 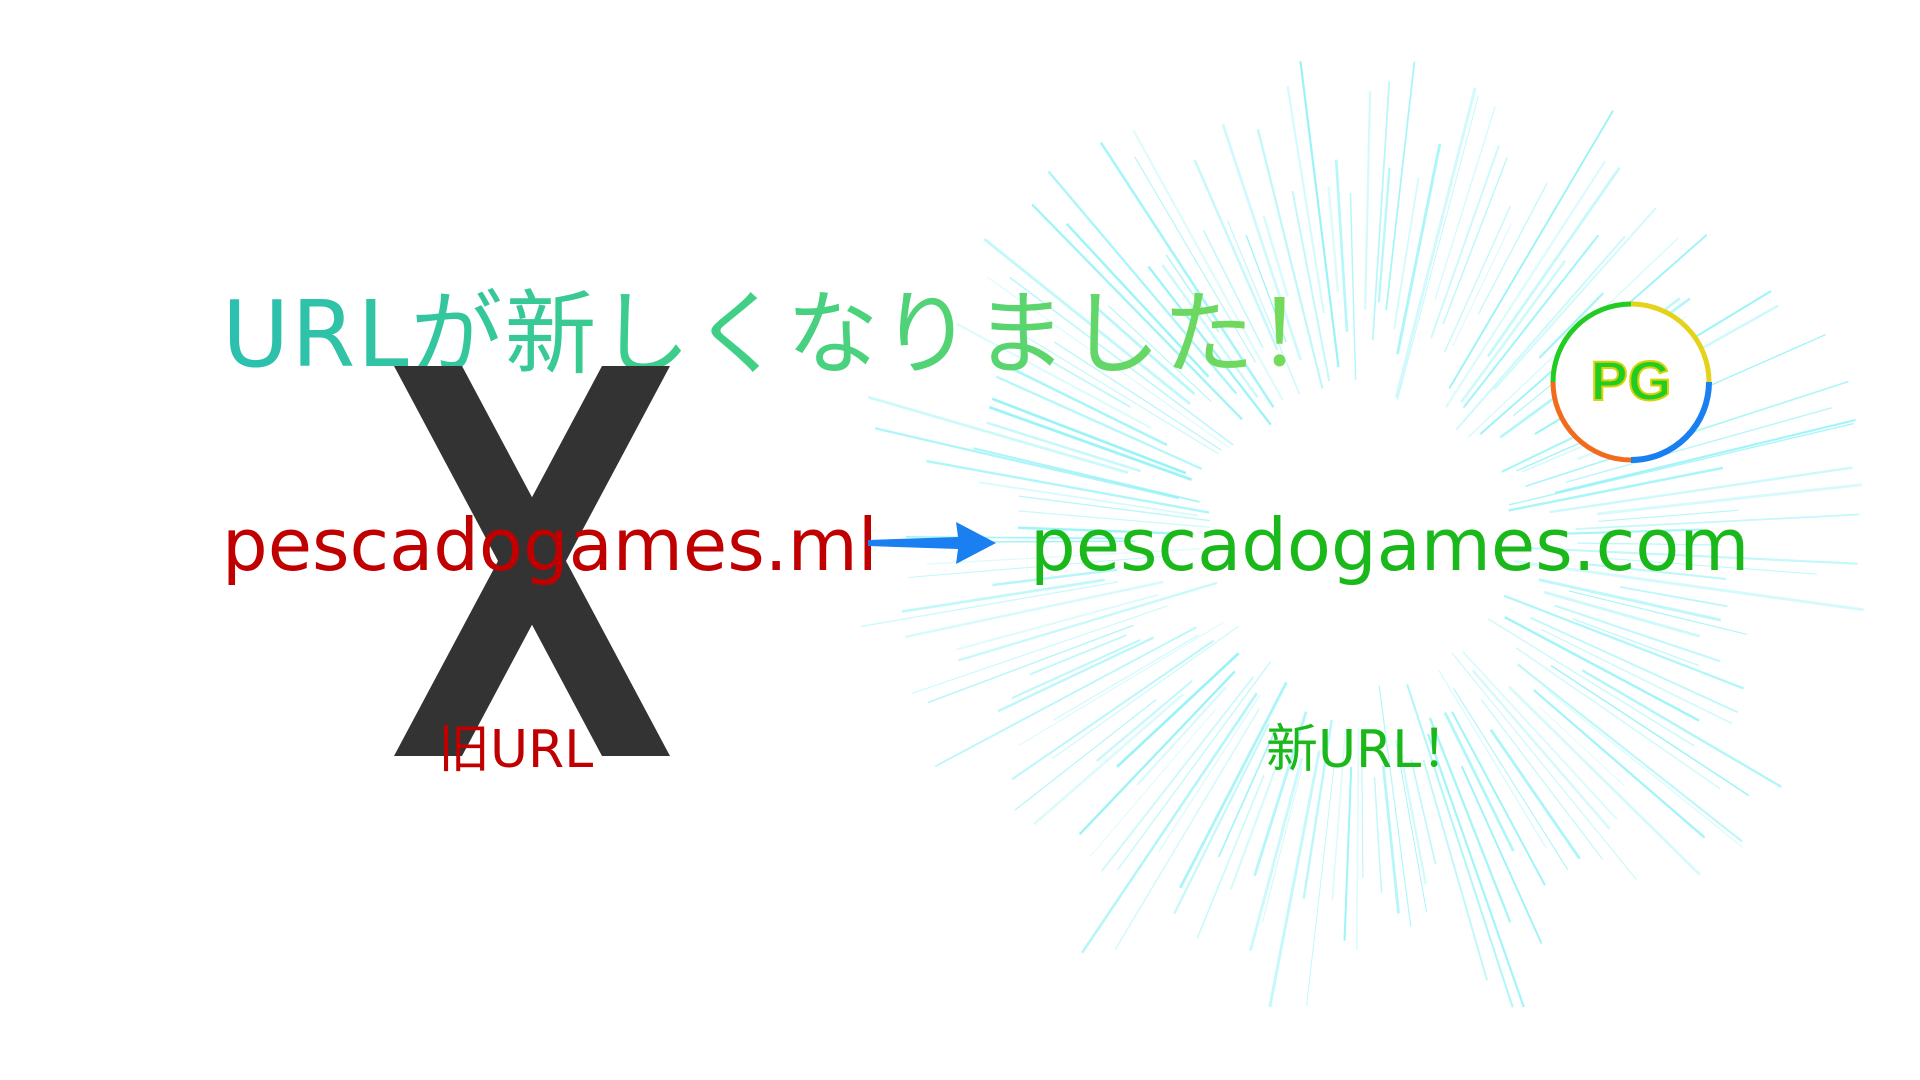 I want to click on arrow-right-icon, so click(x=932, y=543).